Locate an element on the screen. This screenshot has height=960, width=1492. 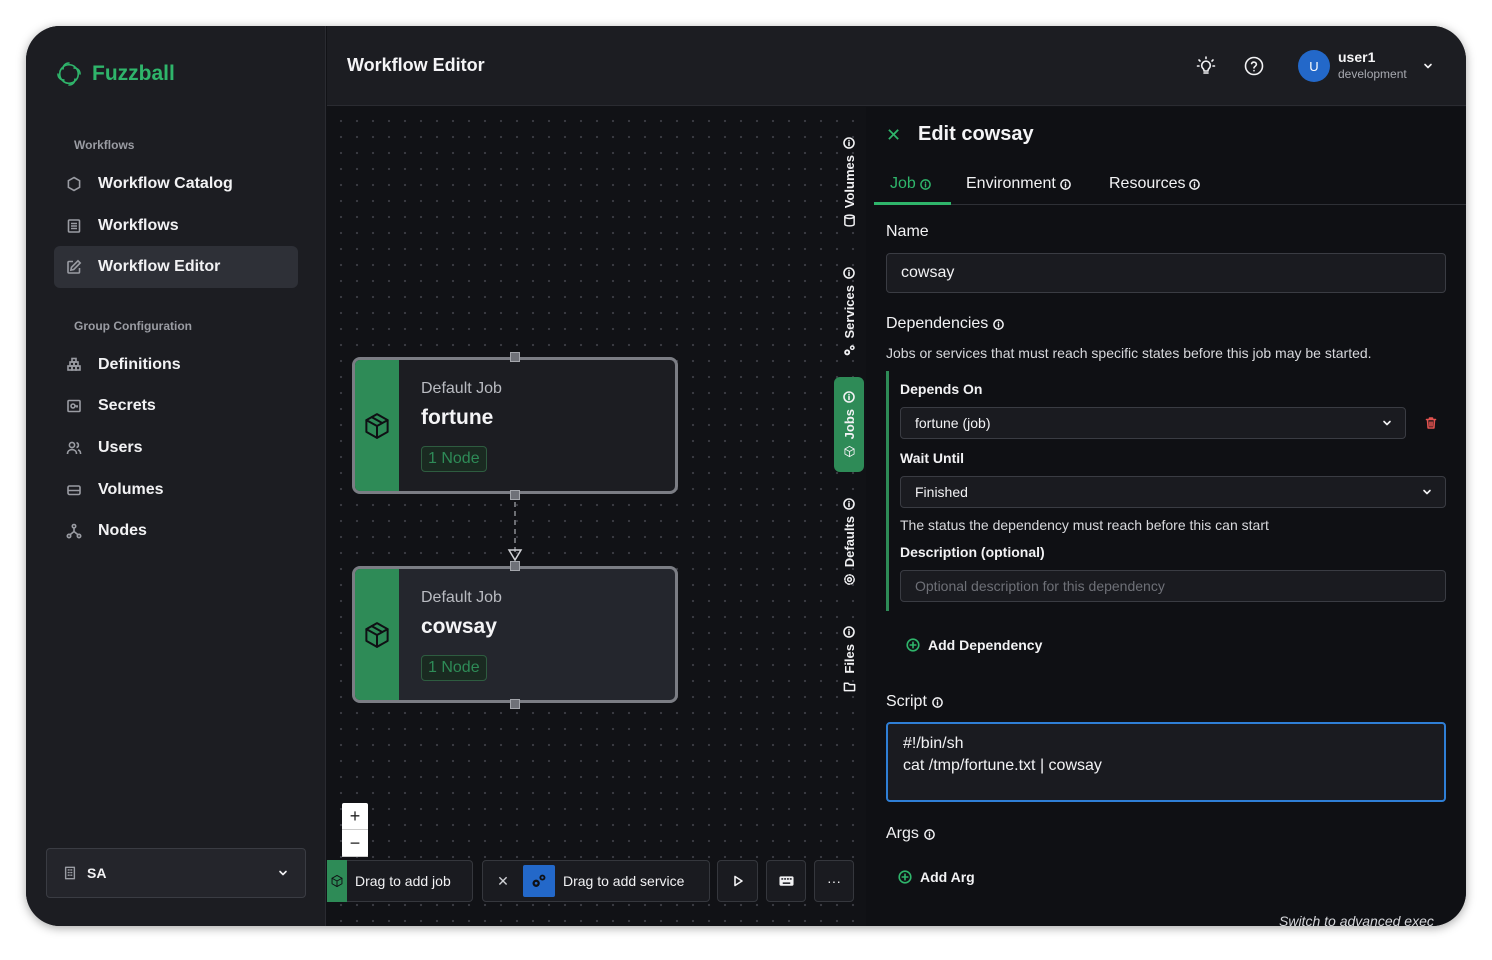
edit-icon is located at coordinates (74, 266).